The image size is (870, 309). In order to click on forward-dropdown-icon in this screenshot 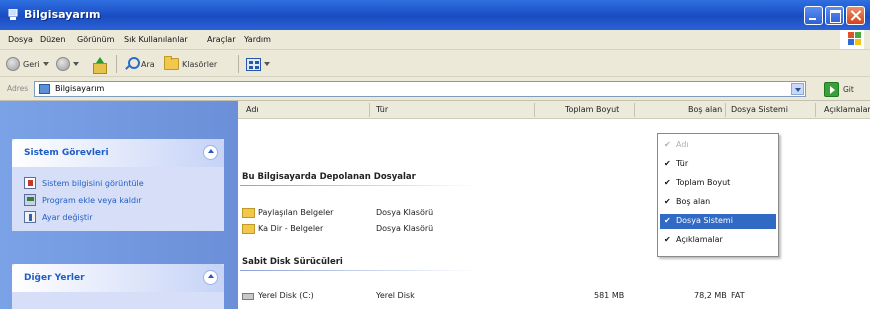, I will do `click(76, 64)`.